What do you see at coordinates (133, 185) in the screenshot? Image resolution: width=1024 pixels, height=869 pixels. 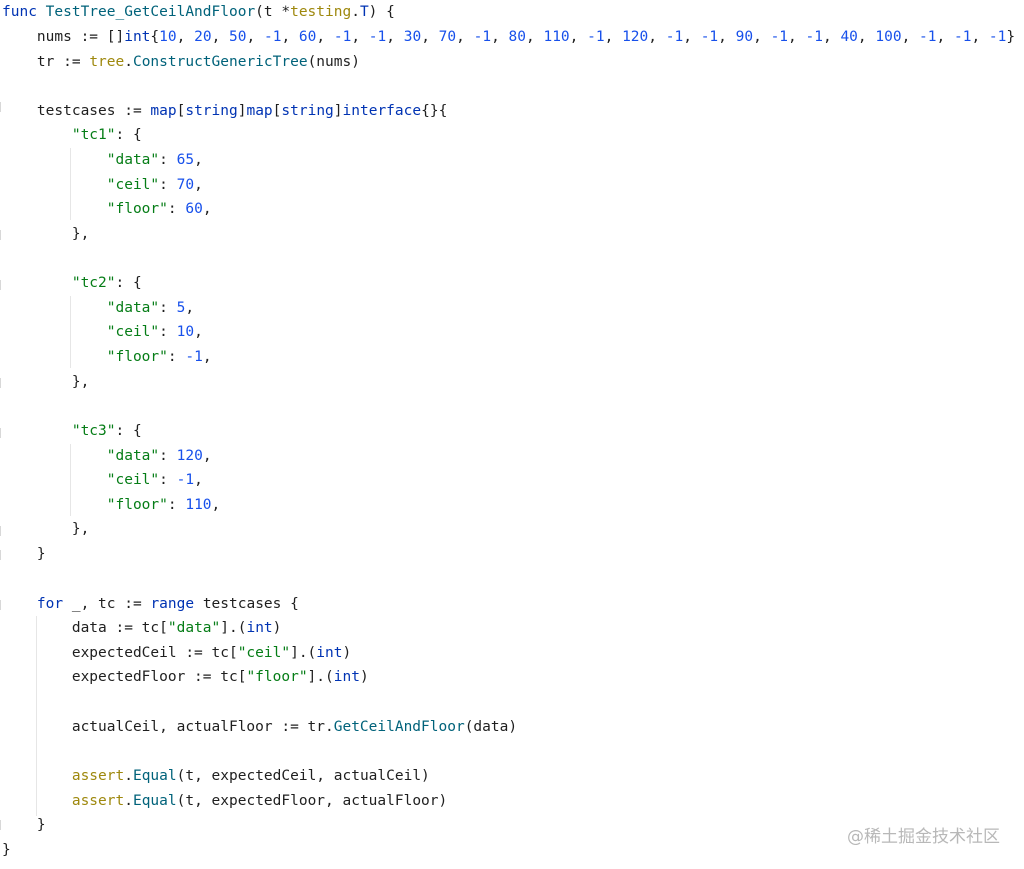 I see `string-token: "ceil"` at bounding box center [133, 185].